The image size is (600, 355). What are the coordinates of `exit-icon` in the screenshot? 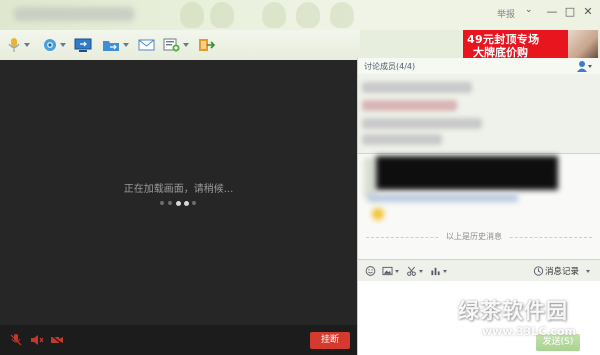 It's located at (207, 45).